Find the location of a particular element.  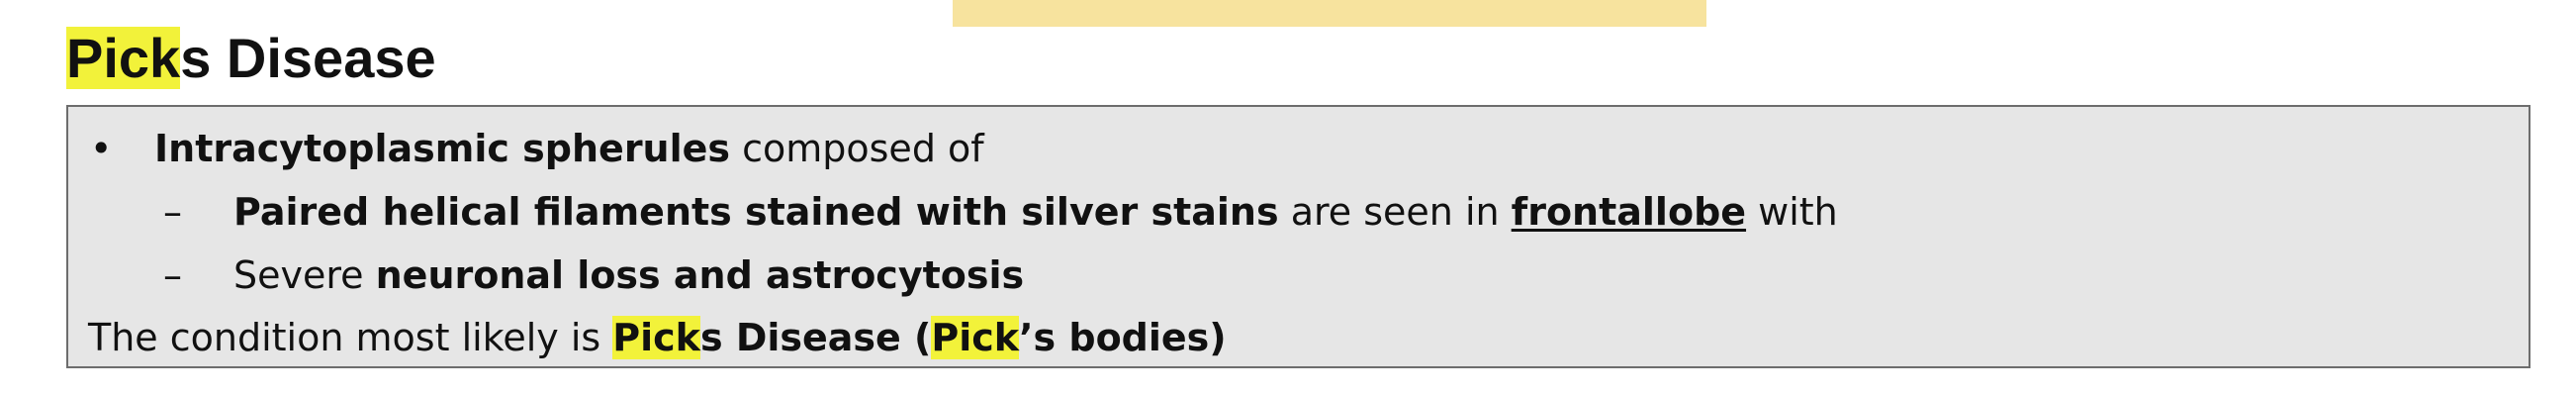

line1-bold: Intracytoplasmic spherules is located at coordinates (443, 148).